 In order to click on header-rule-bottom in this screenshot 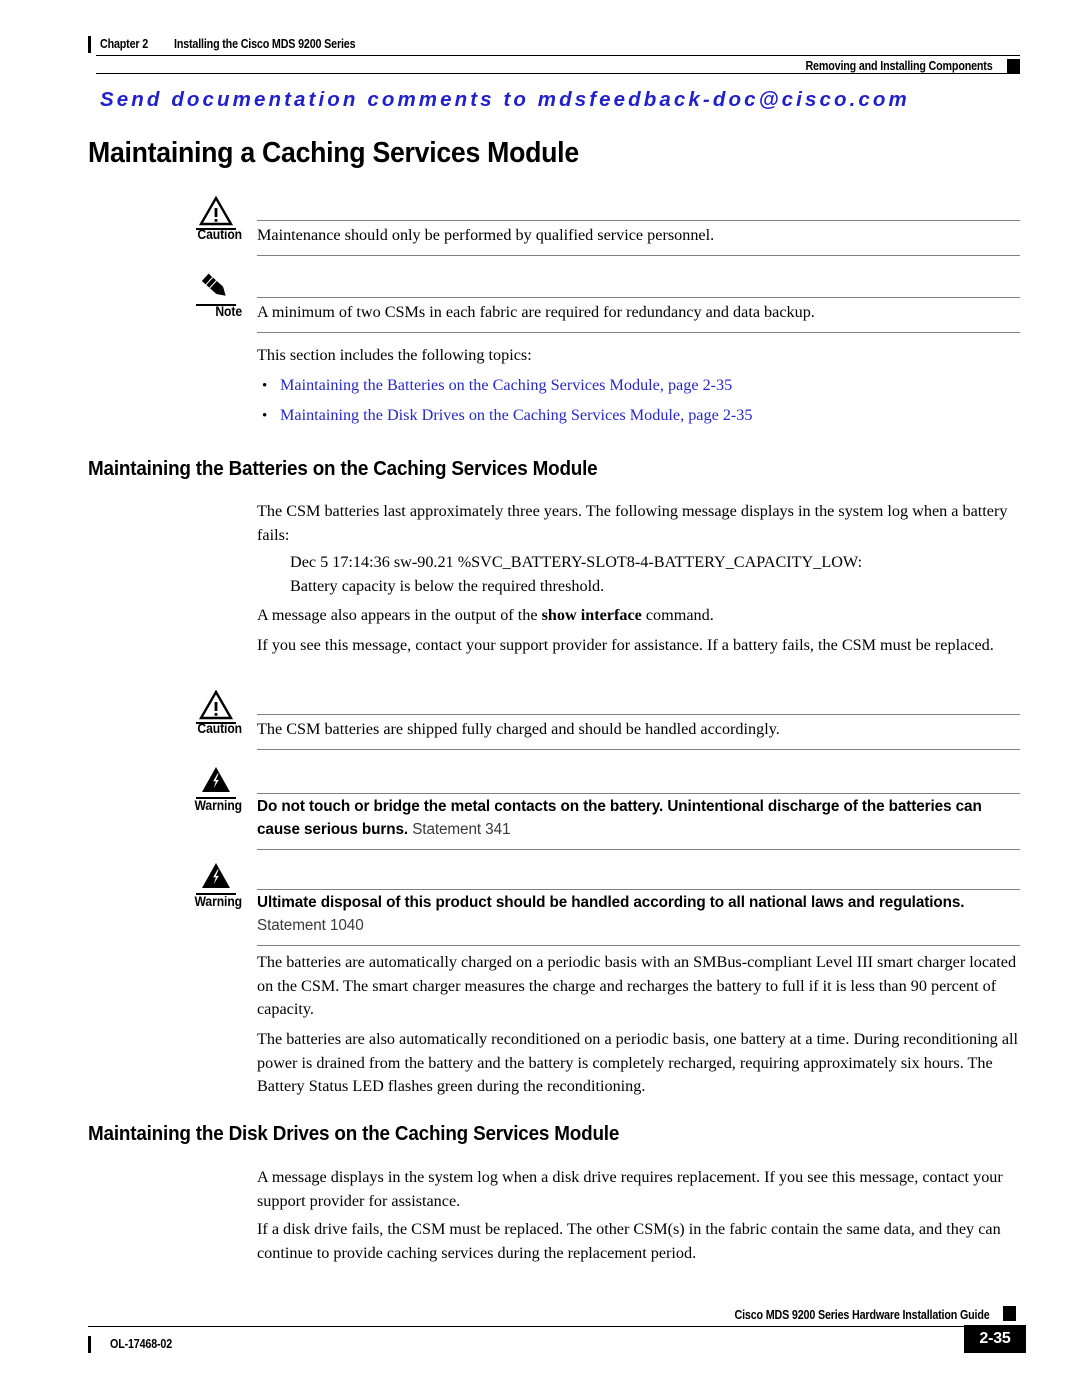, I will do `click(558, 73)`.